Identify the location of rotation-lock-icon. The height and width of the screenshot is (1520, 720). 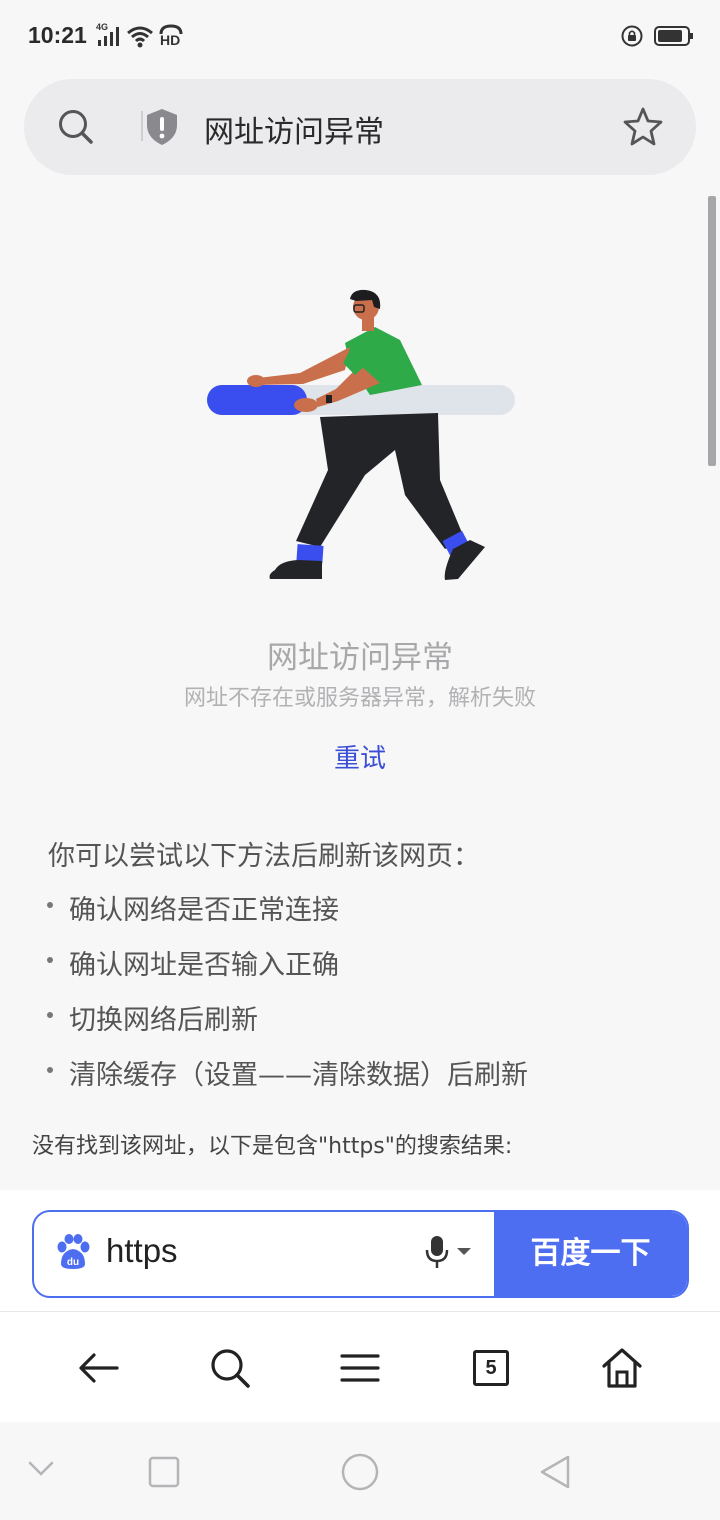
(632, 38).